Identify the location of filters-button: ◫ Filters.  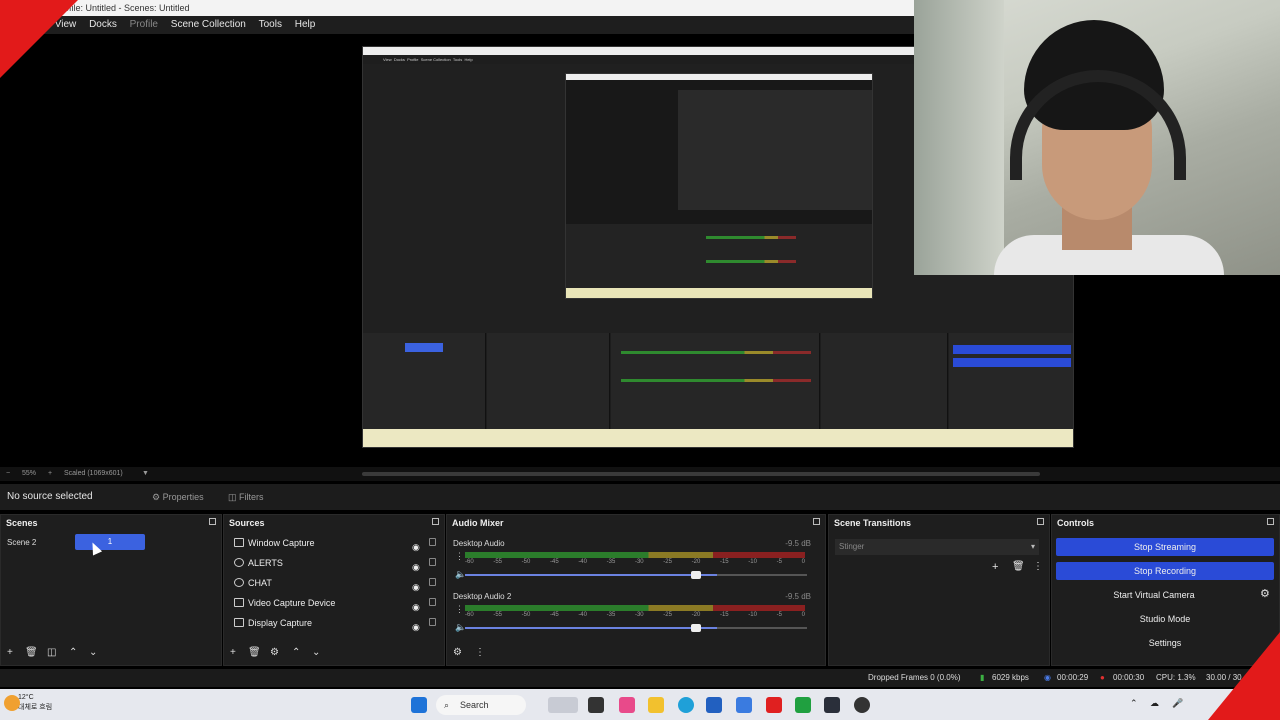
(246, 497).